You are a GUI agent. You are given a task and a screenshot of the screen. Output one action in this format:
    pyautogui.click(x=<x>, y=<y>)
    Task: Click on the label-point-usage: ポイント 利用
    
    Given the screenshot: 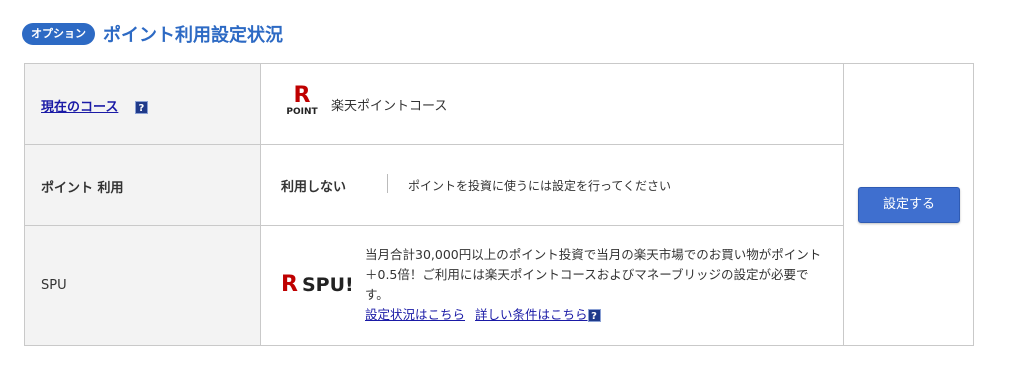 What is the action you would take?
    pyautogui.click(x=82, y=188)
    